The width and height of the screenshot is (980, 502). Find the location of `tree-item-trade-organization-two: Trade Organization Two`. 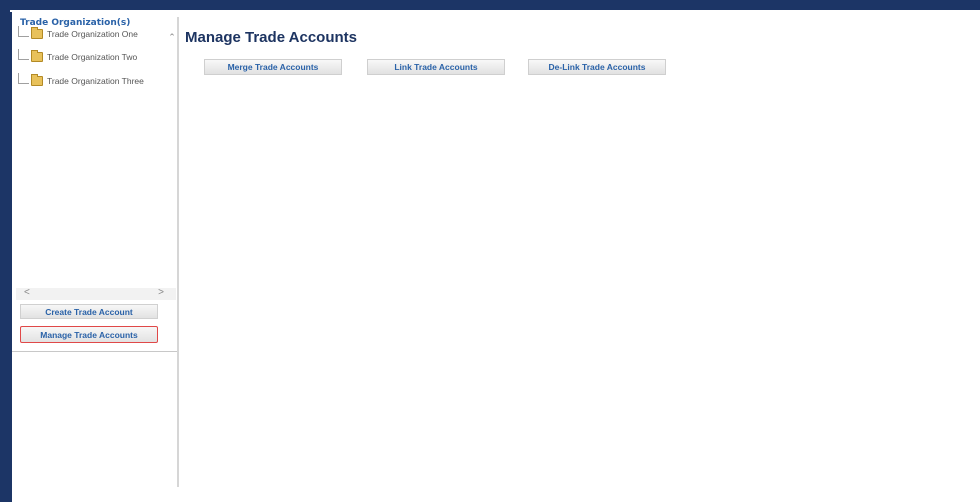

tree-item-trade-organization-two: Trade Organization Two is located at coordinates (78, 56).